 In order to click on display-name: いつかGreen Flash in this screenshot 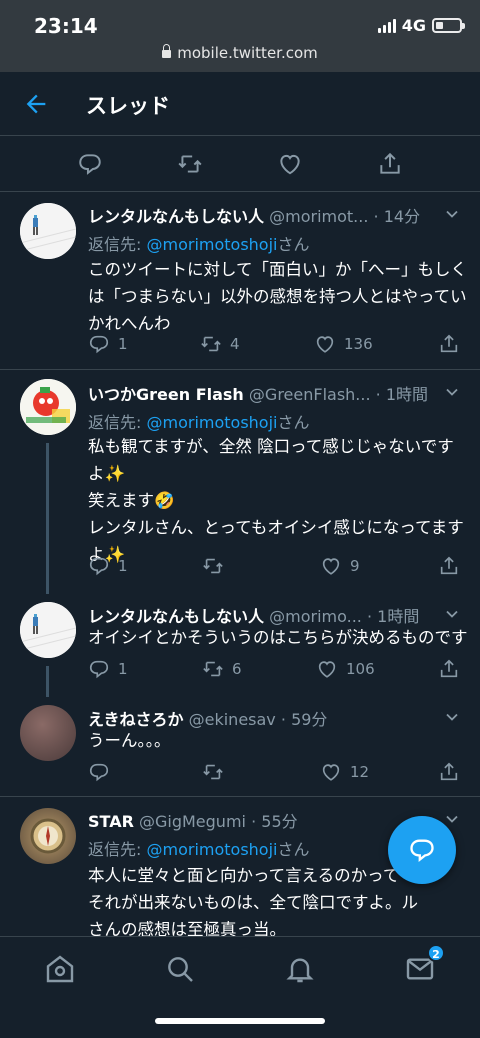, I will do `click(166, 394)`.